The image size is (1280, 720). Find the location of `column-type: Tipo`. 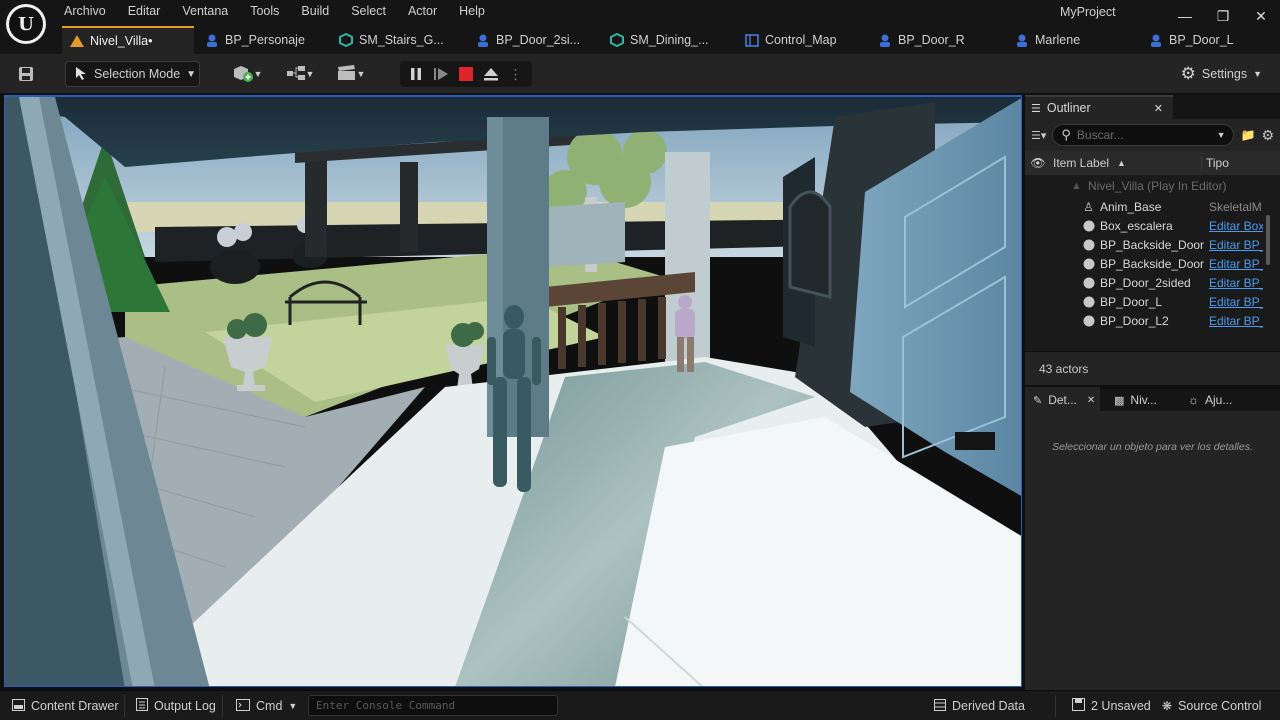

column-type: Tipo is located at coordinates (1215, 163).